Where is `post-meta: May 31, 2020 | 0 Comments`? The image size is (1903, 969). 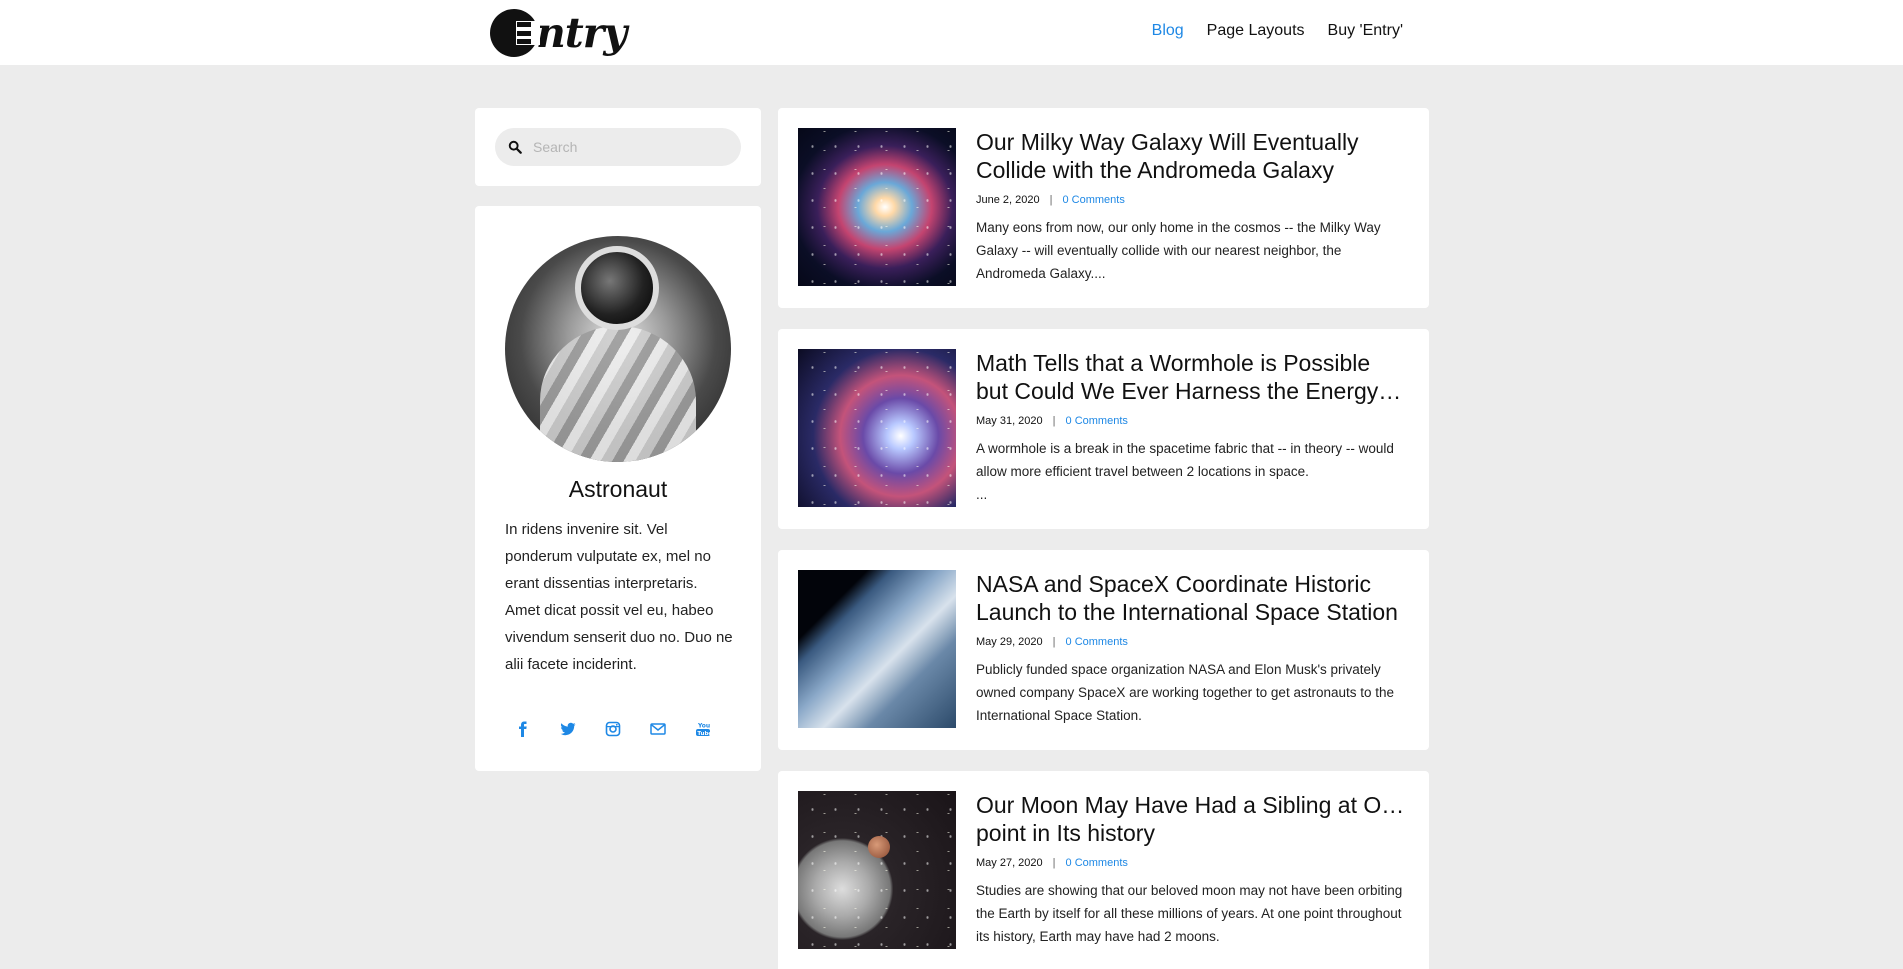 post-meta: May 31, 2020 | 0 Comments is located at coordinates (1052, 421).